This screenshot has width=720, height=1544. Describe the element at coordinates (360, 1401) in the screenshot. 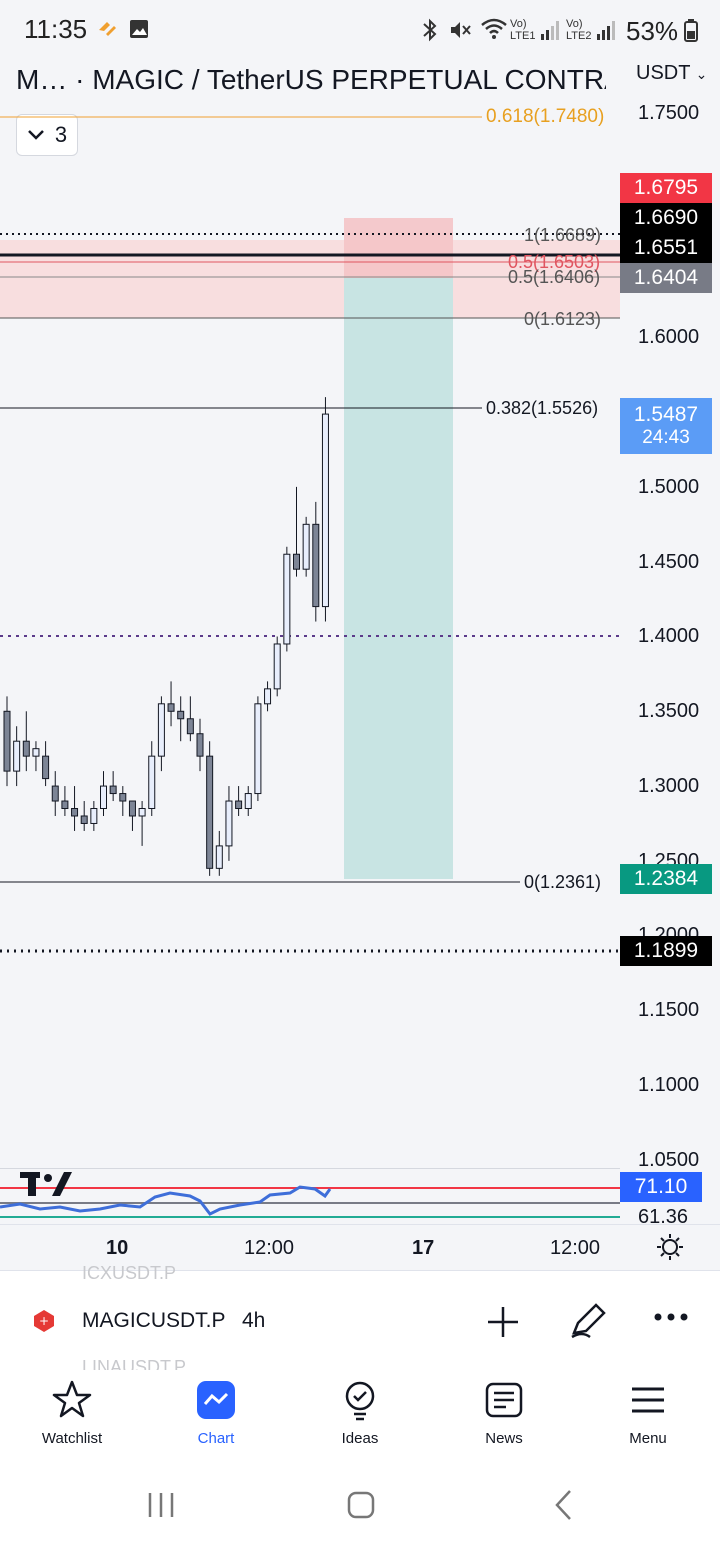

I see `lightbulb-icon` at that location.